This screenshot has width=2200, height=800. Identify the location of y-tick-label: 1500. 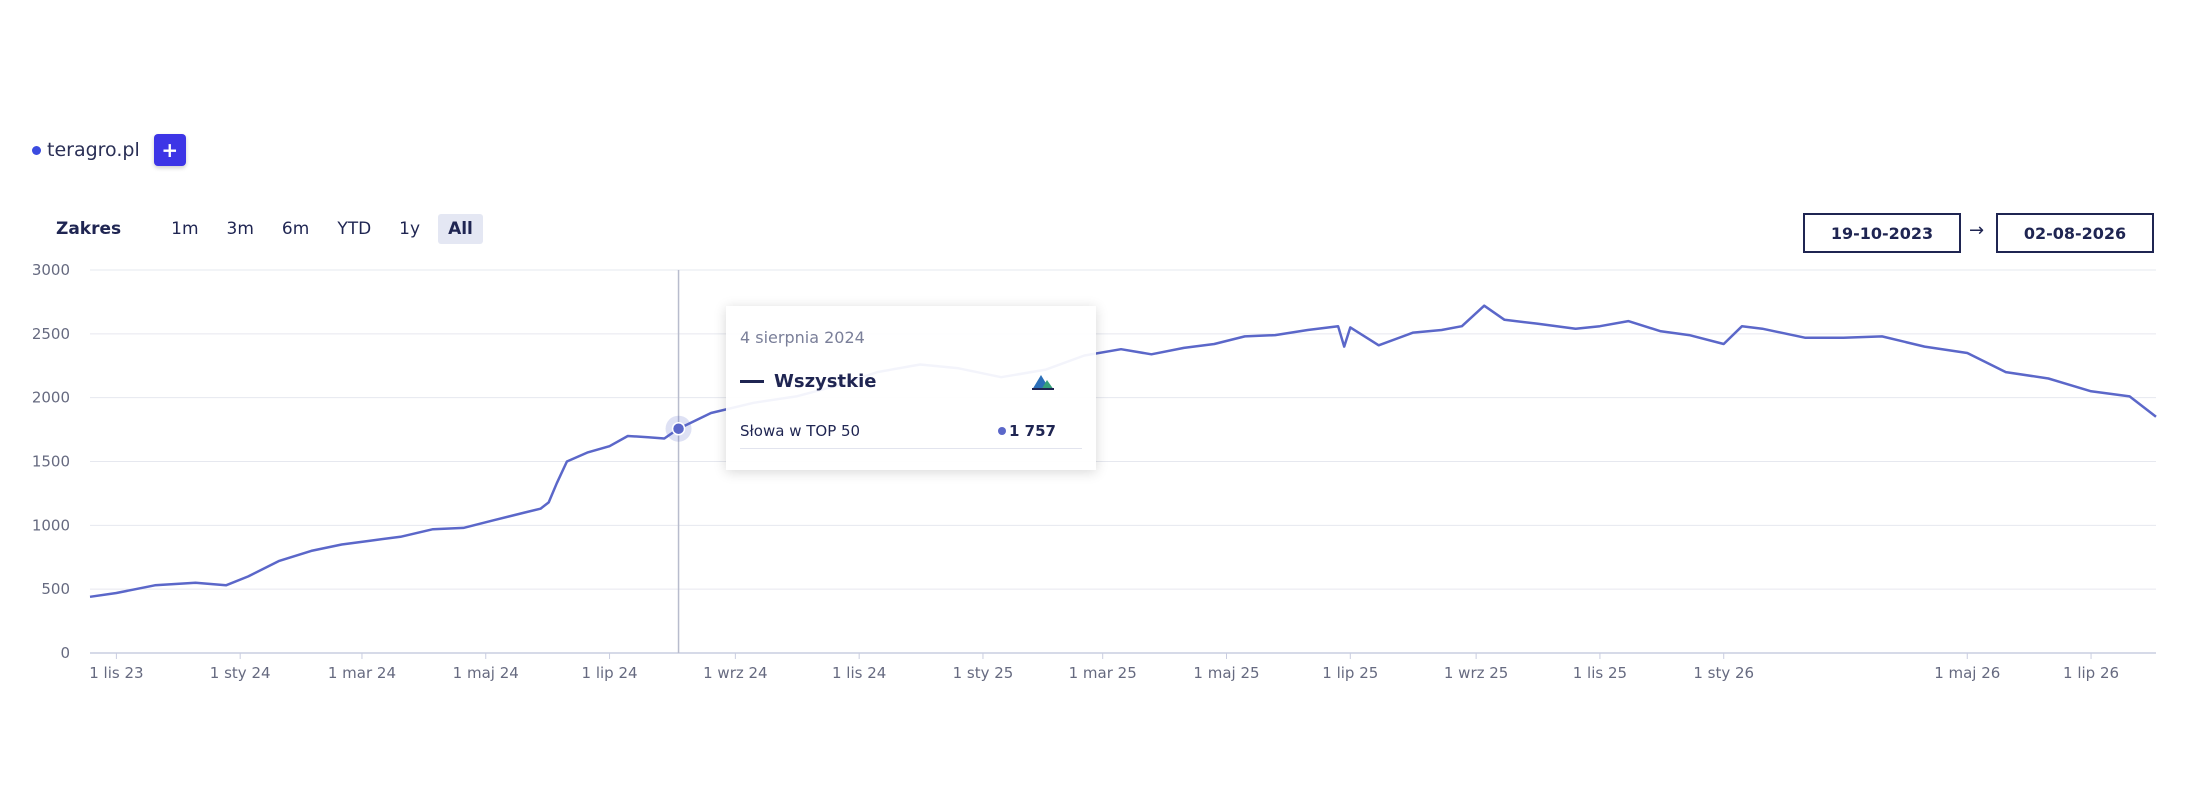
(51, 462).